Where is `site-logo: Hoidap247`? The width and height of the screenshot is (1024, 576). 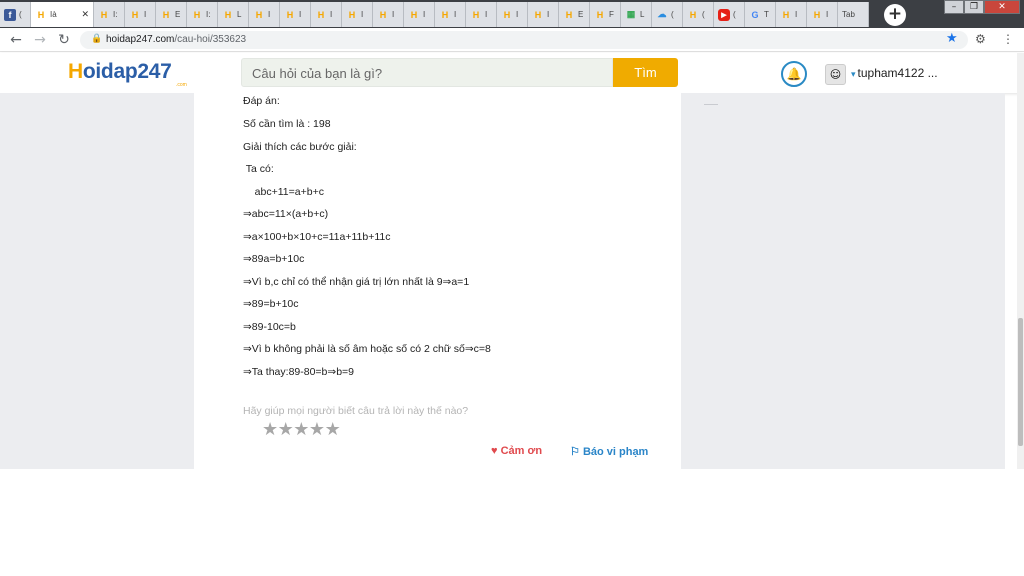
site-logo: Hoidap247 is located at coordinates (120, 72).